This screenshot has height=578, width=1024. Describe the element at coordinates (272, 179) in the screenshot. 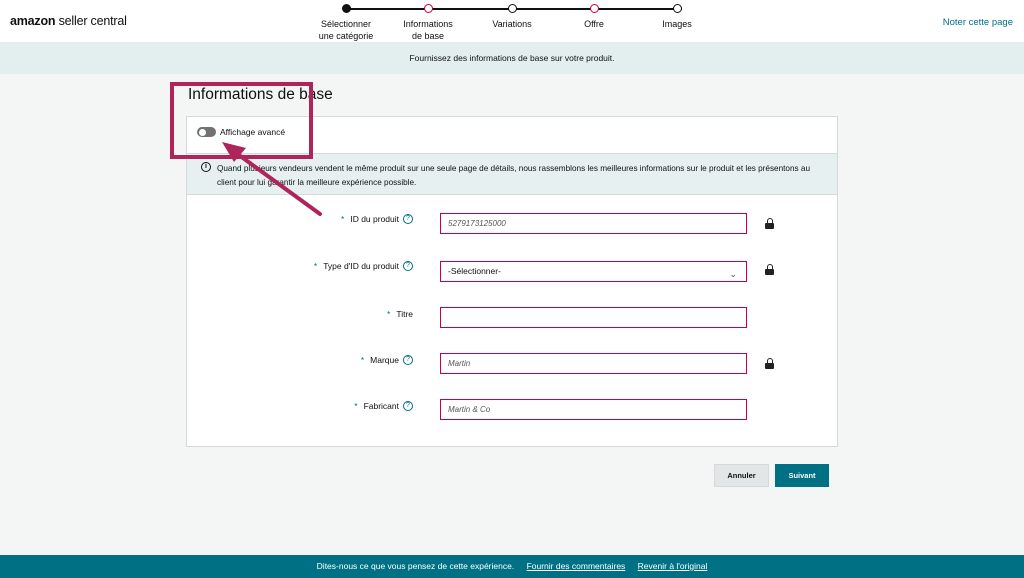

I see `annotation-arrow` at that location.